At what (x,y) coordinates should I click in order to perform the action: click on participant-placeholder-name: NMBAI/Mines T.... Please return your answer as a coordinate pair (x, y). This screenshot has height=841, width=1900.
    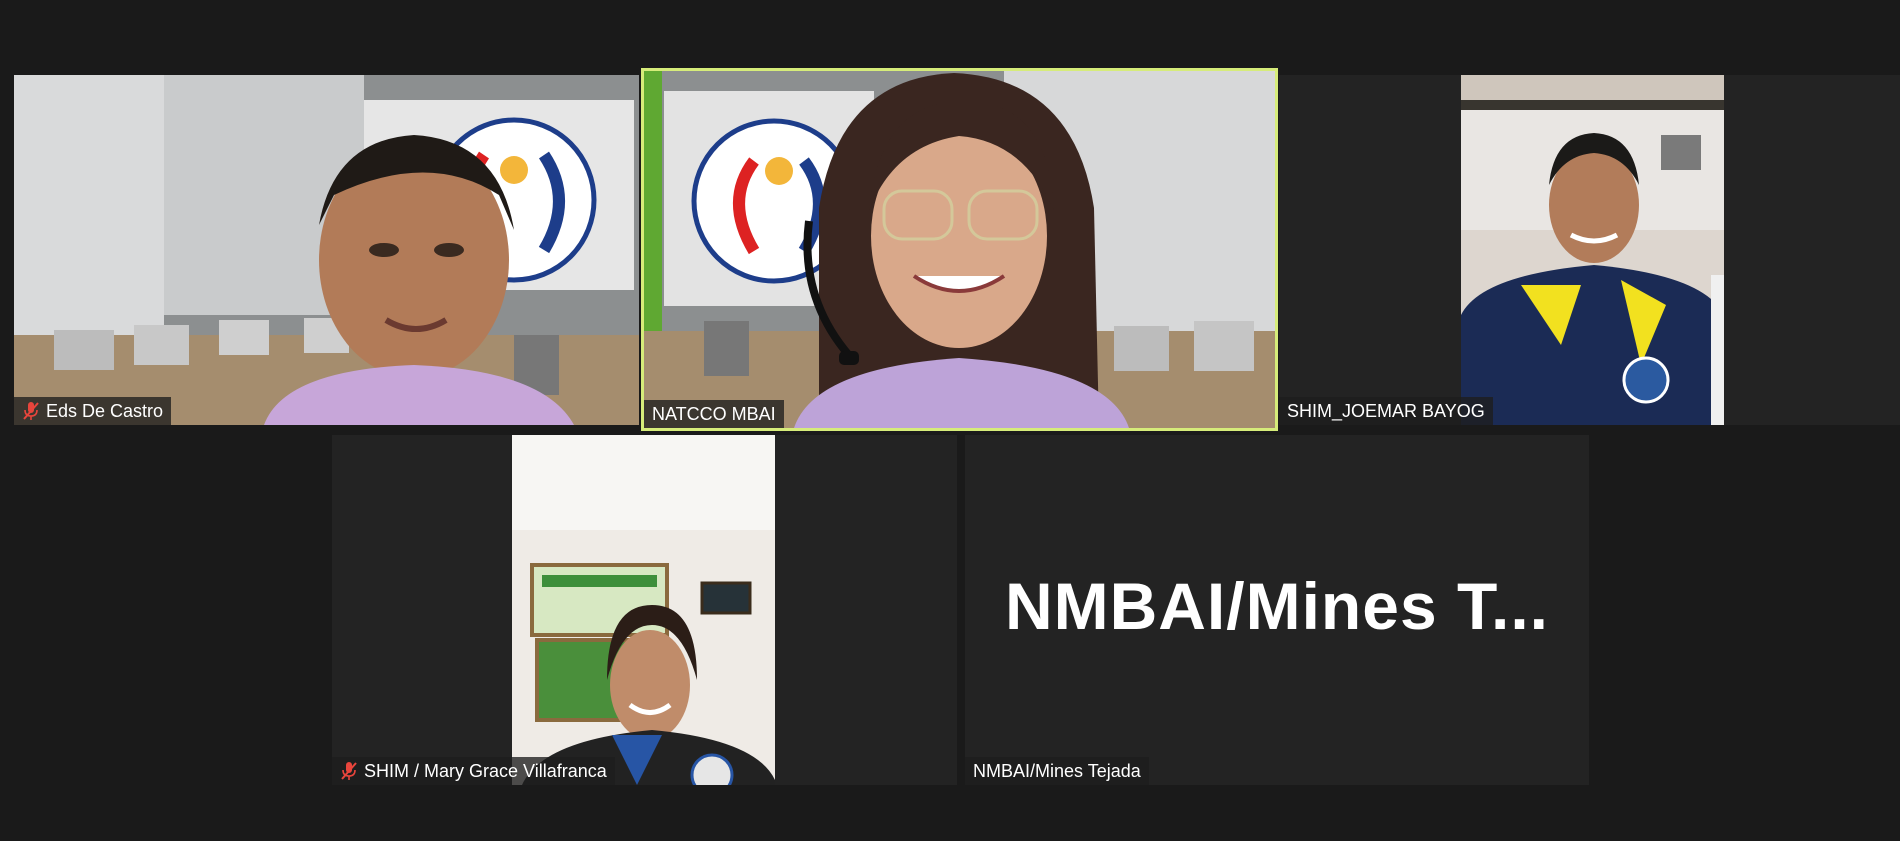
    Looking at the image, I should click on (1277, 606).